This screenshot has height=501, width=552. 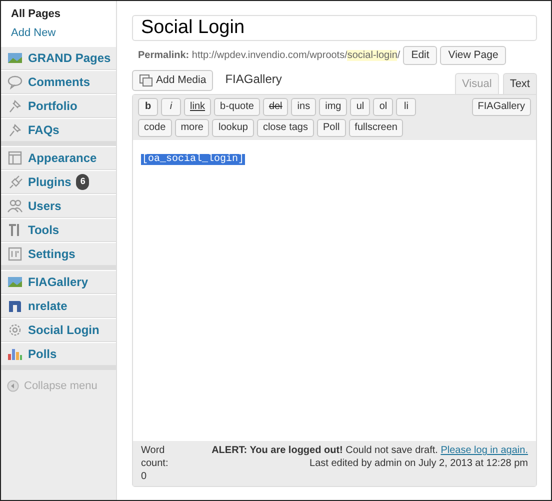 What do you see at coordinates (360, 107) in the screenshot?
I see `quicktag-button: ul` at bounding box center [360, 107].